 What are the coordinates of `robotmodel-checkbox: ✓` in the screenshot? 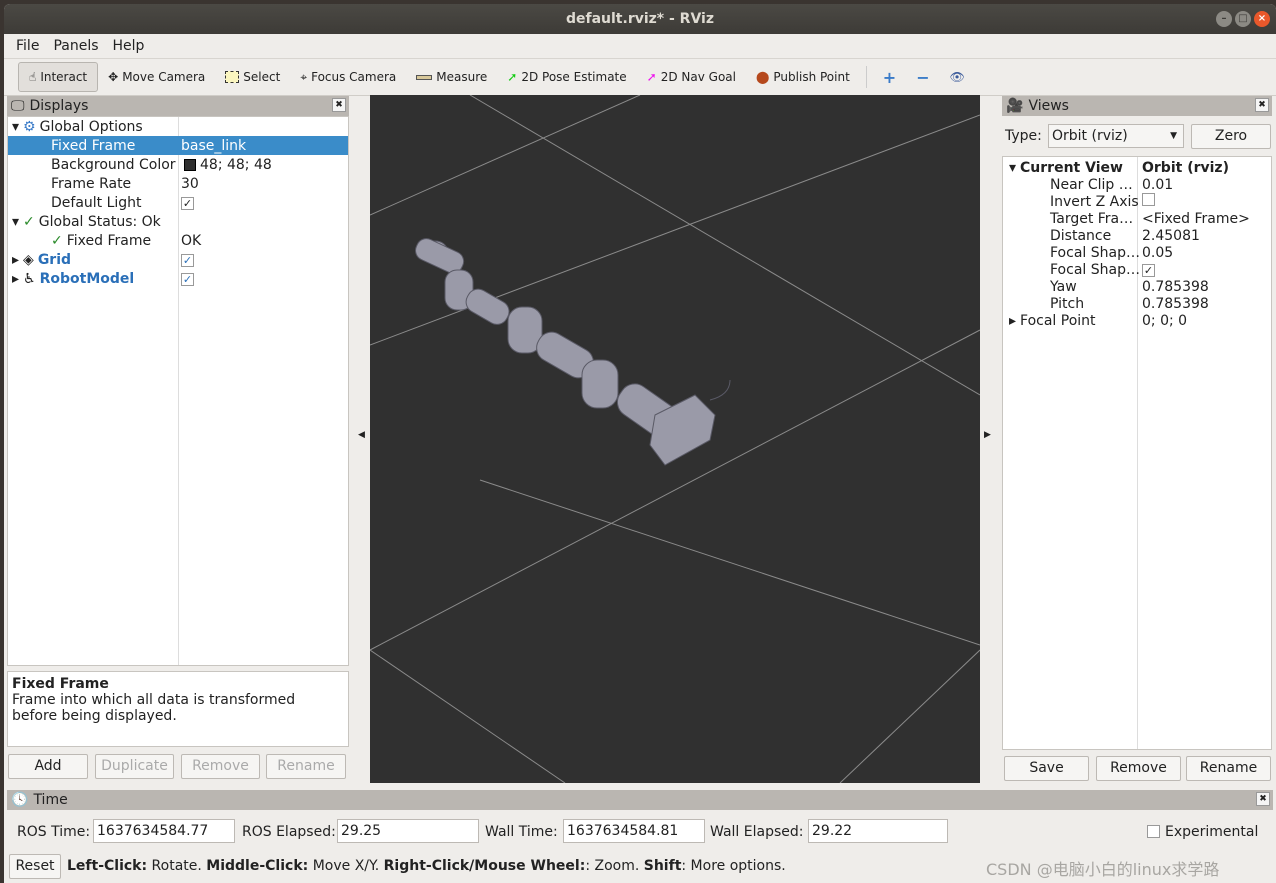 It's located at (187, 279).